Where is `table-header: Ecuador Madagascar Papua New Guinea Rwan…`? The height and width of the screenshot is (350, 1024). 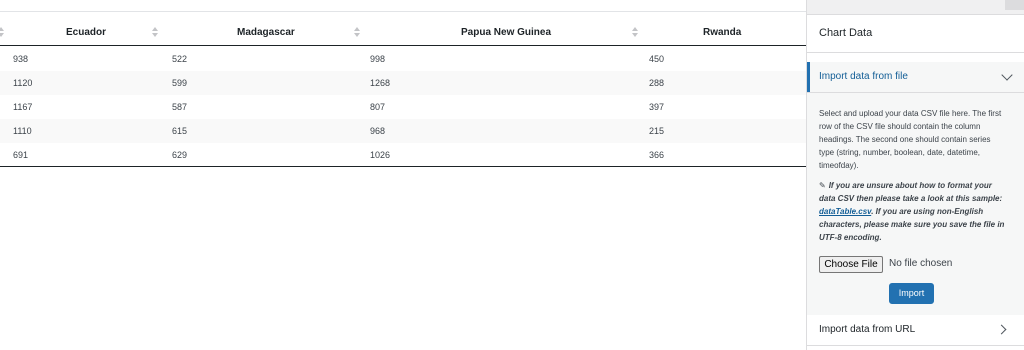 table-header: Ecuador Madagascar Papua New Guinea Rwan… is located at coordinates (403, 33).